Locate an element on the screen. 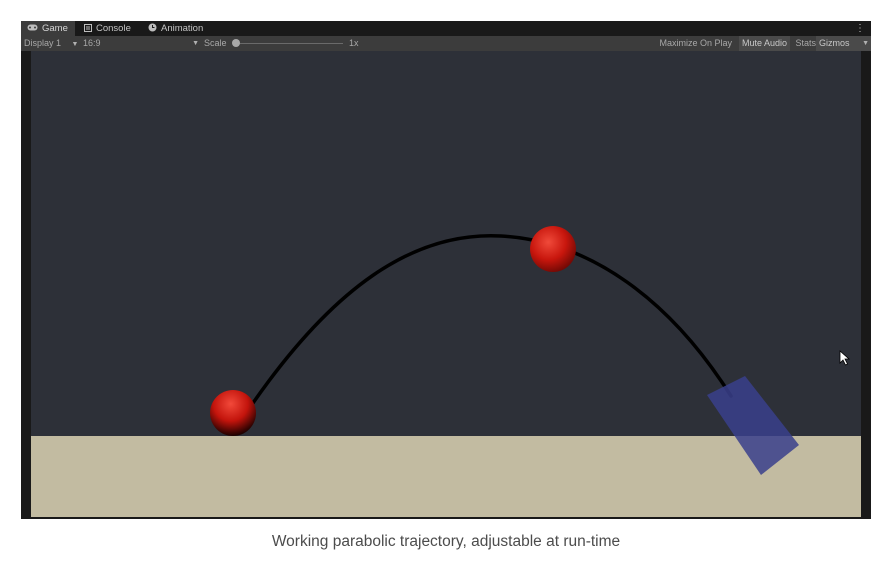  gizmos-label: Gizmos is located at coordinates (834, 43).